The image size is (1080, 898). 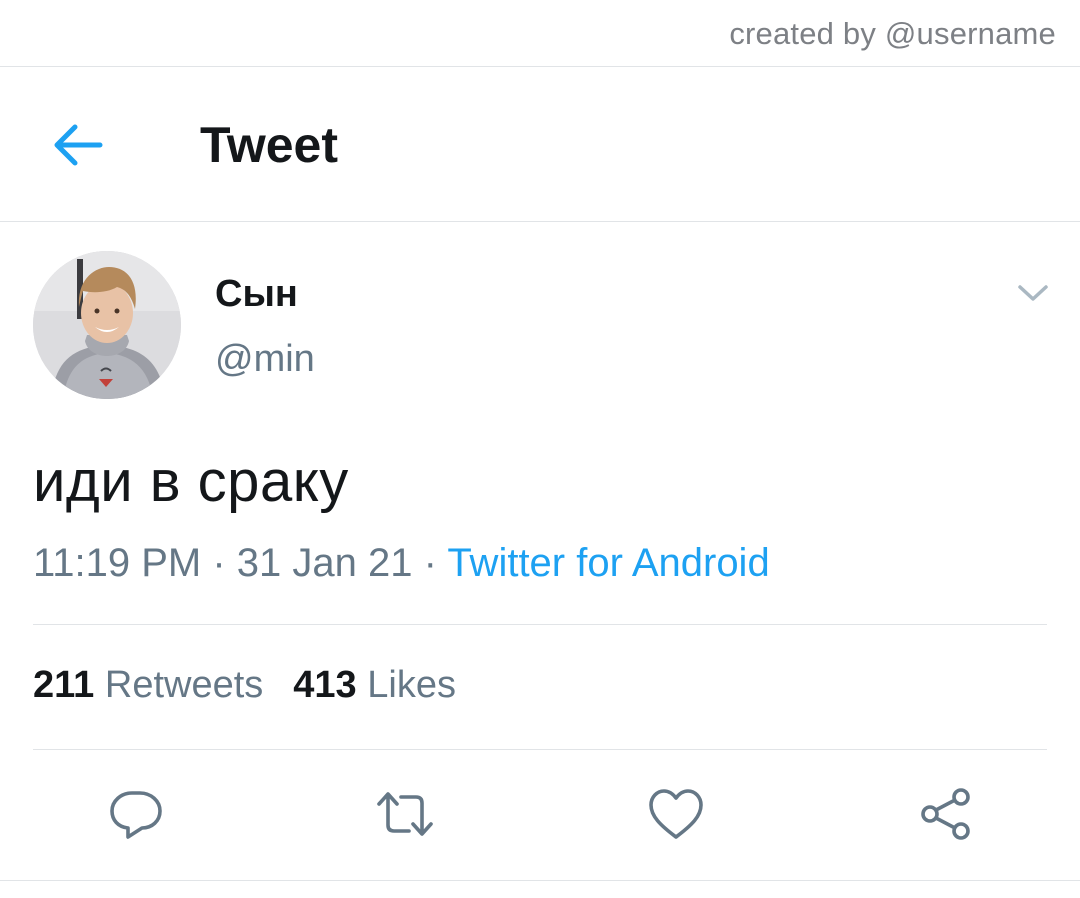 I want to click on reply-button, so click(x=136, y=814).